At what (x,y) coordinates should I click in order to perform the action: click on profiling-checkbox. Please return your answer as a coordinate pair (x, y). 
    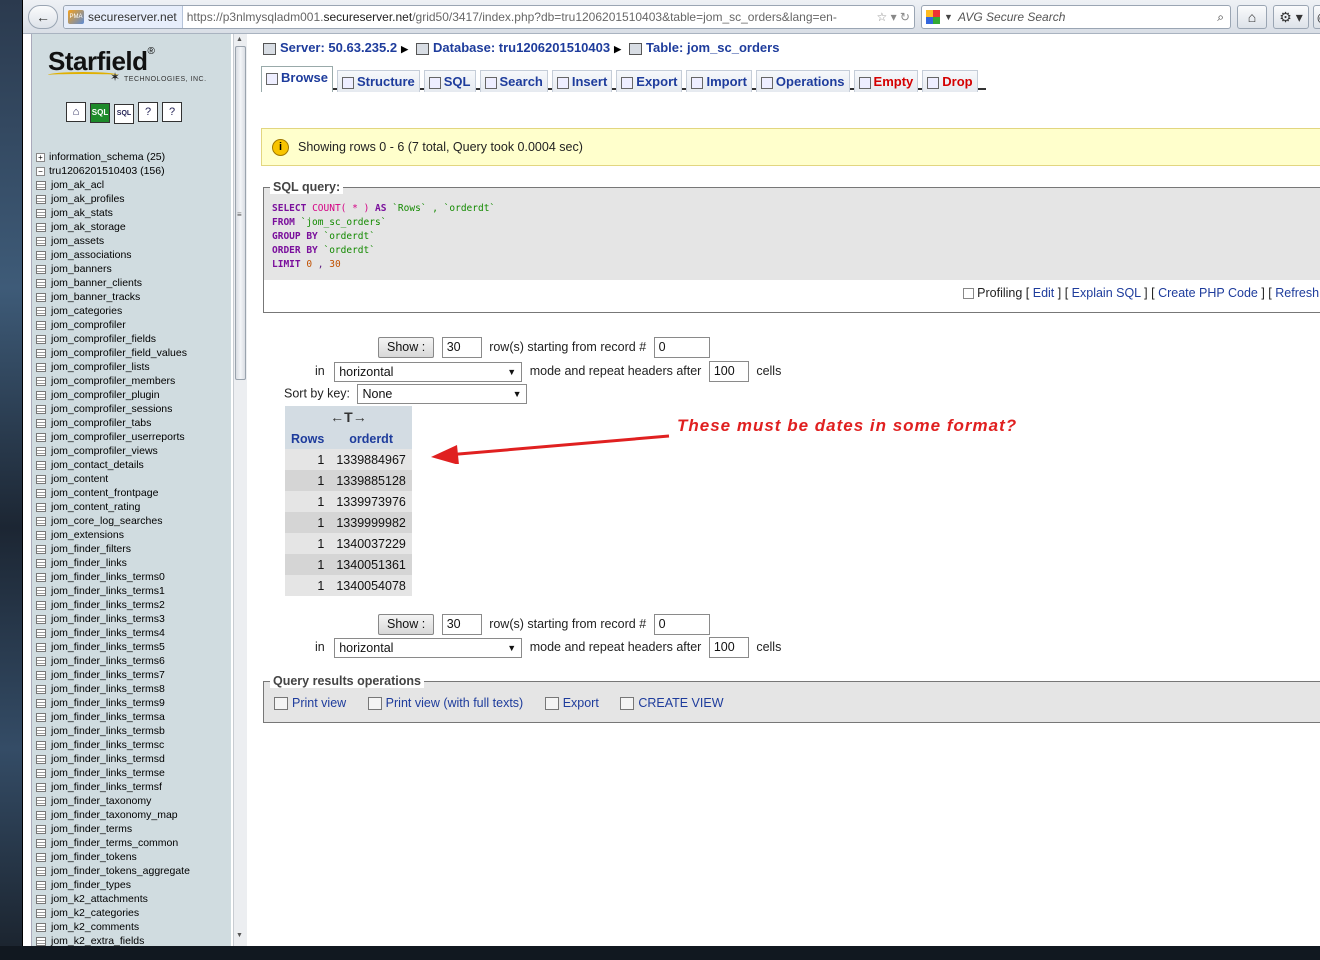
    Looking at the image, I should click on (969, 294).